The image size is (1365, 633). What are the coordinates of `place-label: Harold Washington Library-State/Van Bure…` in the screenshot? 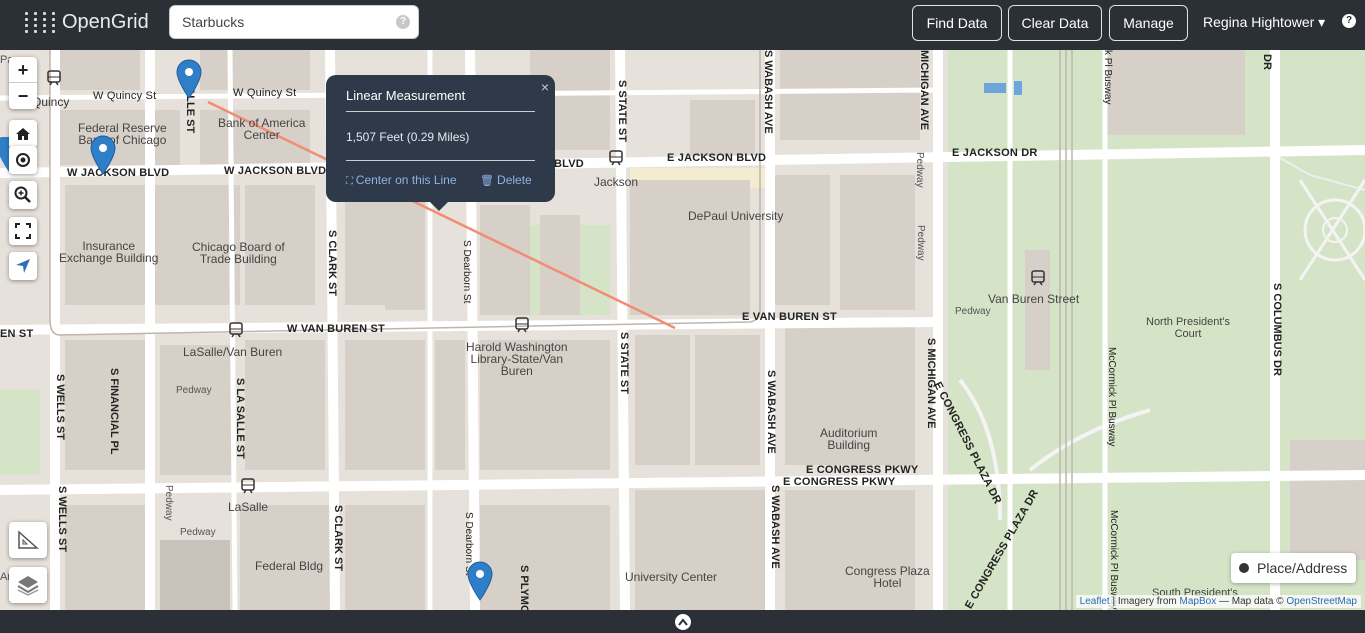 It's located at (517, 359).